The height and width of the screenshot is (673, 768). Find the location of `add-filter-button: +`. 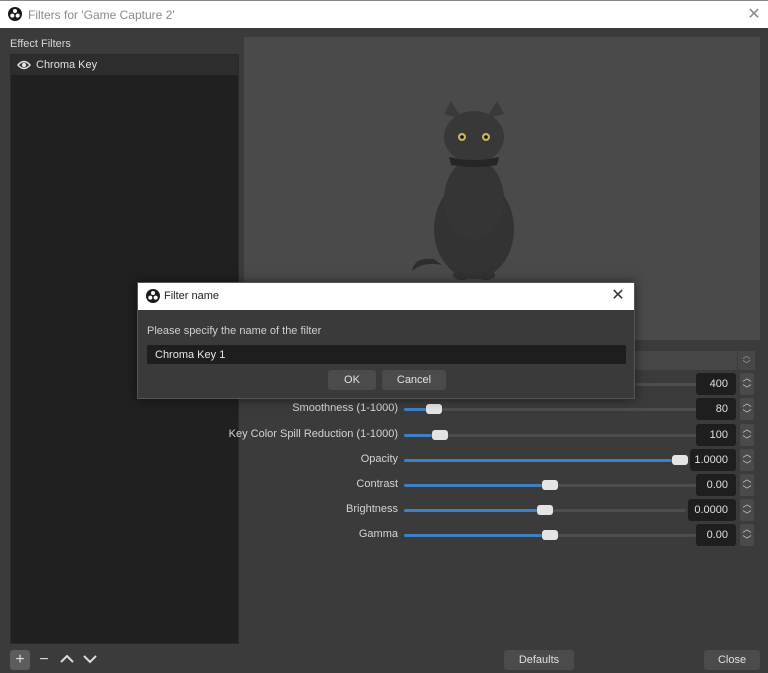

add-filter-button: + is located at coordinates (20, 660).